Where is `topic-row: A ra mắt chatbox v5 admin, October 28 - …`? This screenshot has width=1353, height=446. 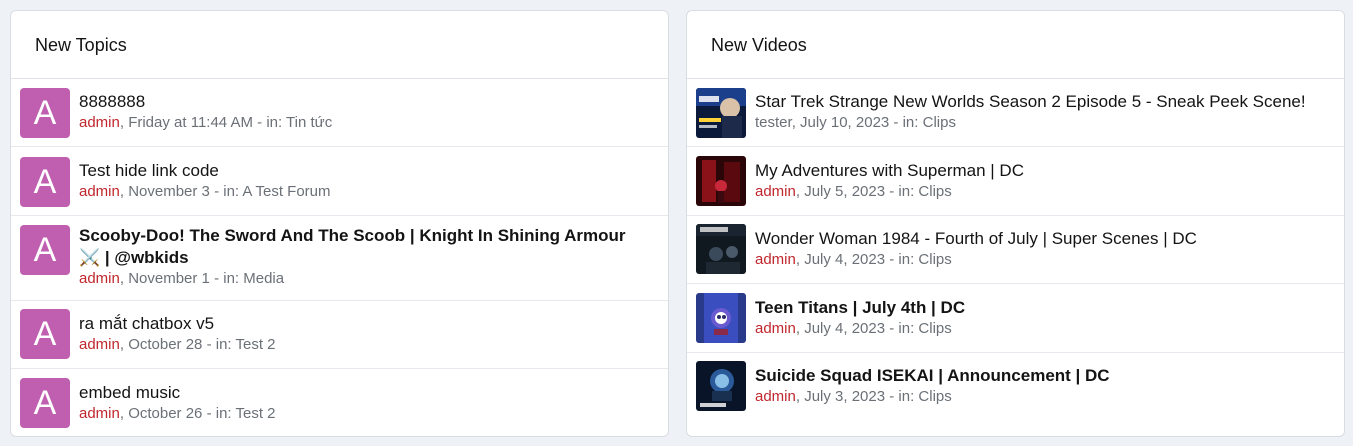
topic-row: A ra mắt chatbox v5 admin, October 28 - … is located at coordinates (339, 335).